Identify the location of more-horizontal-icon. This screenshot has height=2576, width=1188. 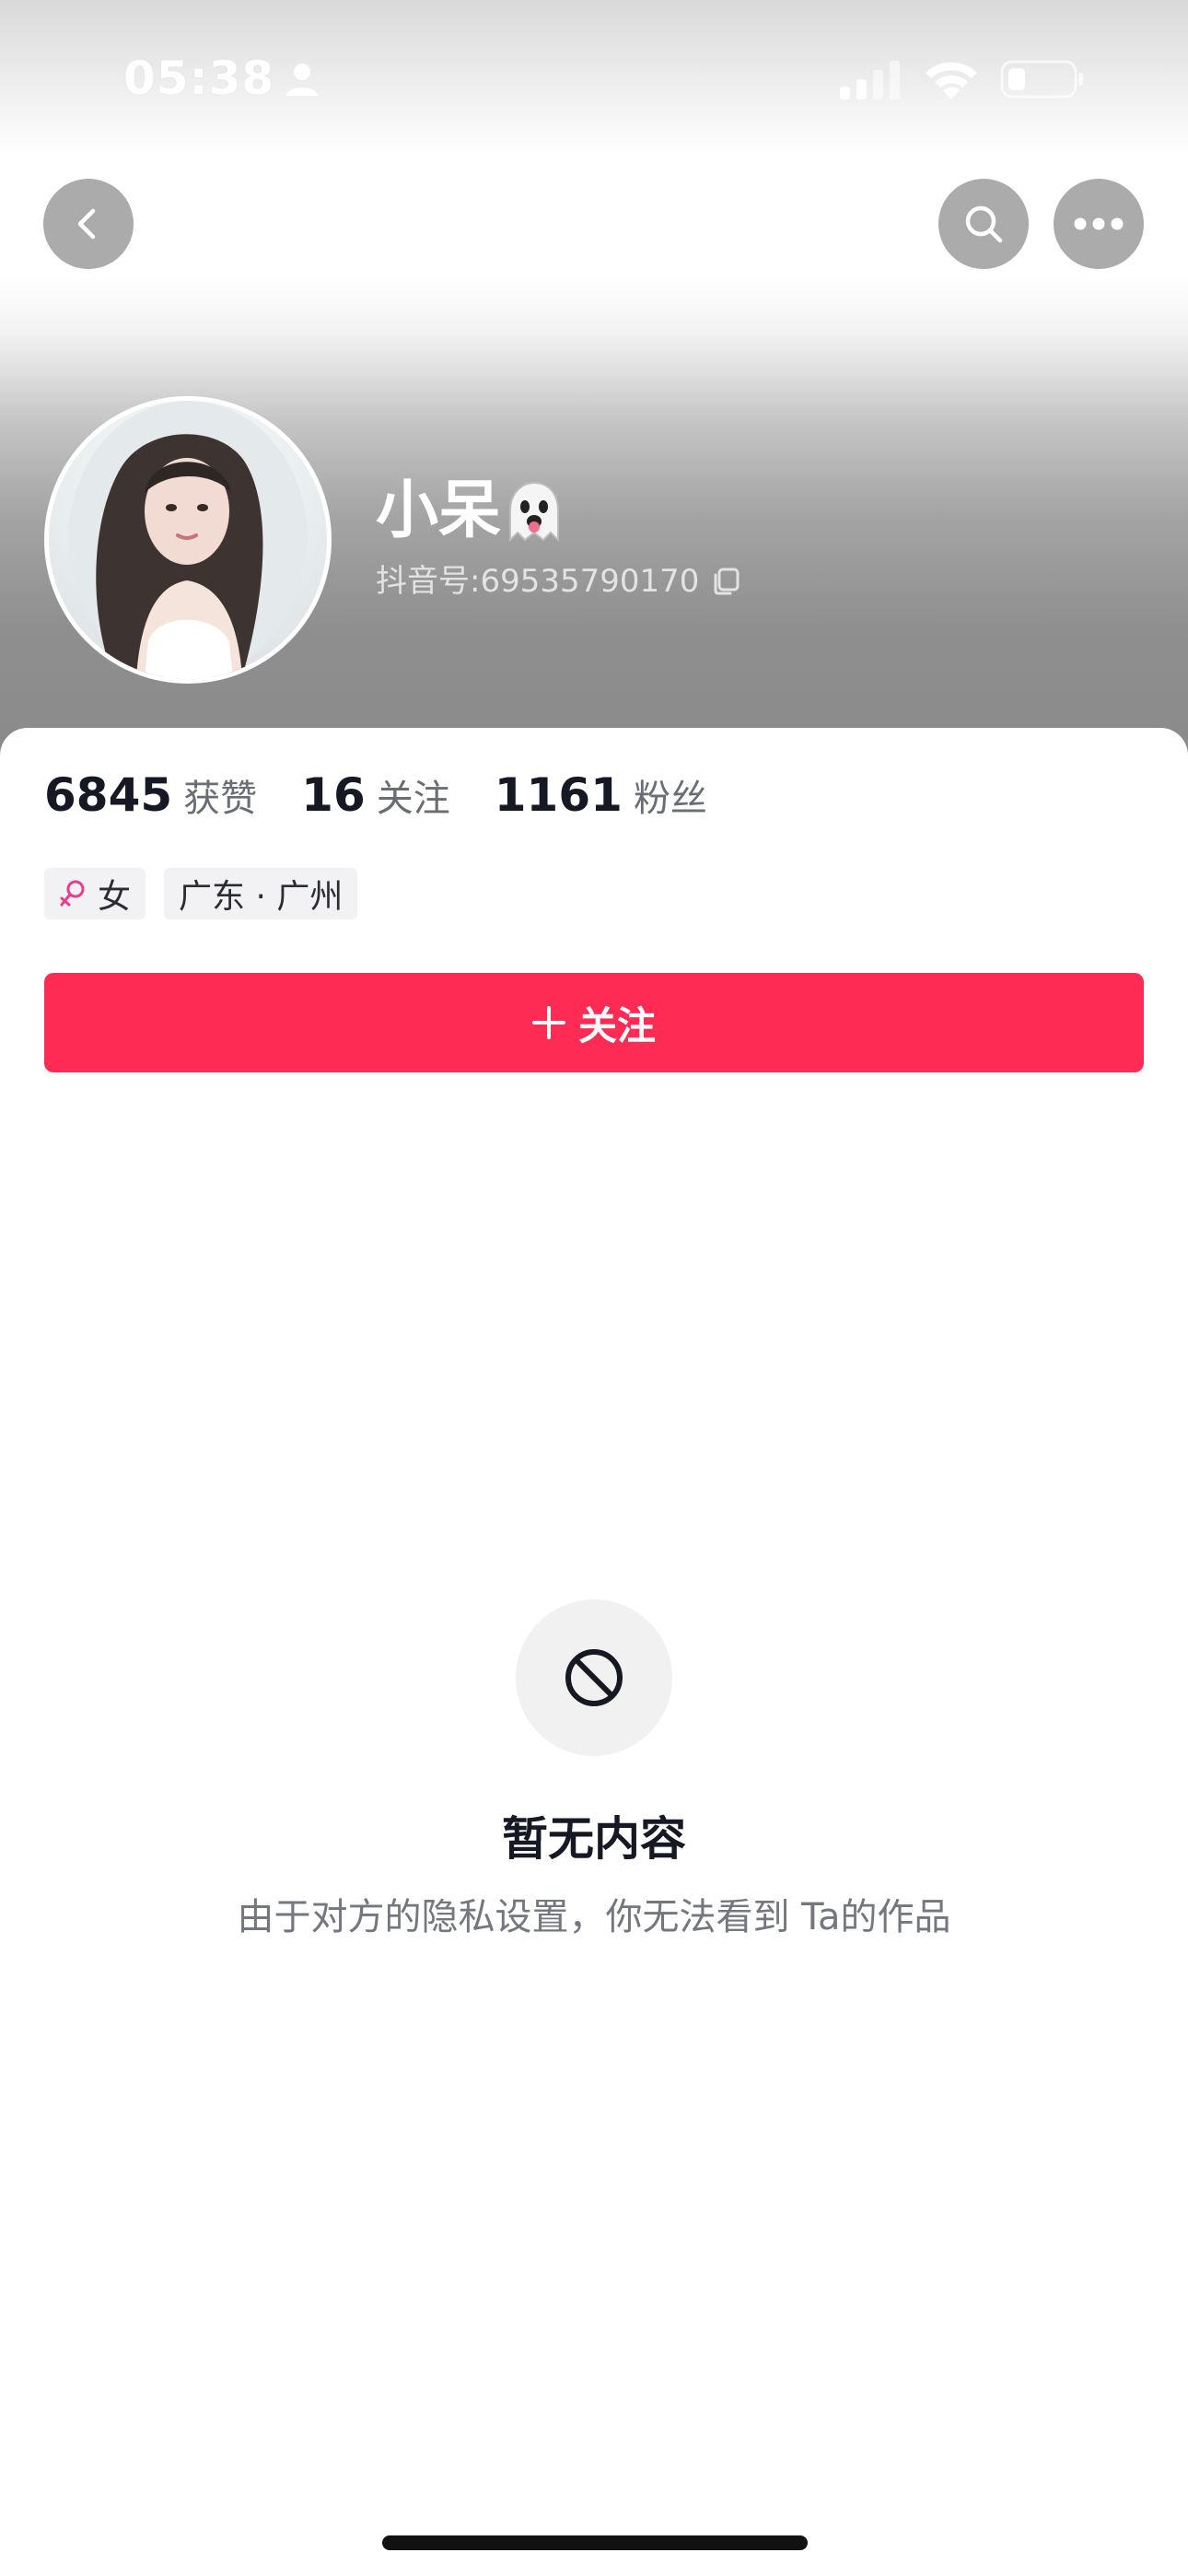
(1099, 223).